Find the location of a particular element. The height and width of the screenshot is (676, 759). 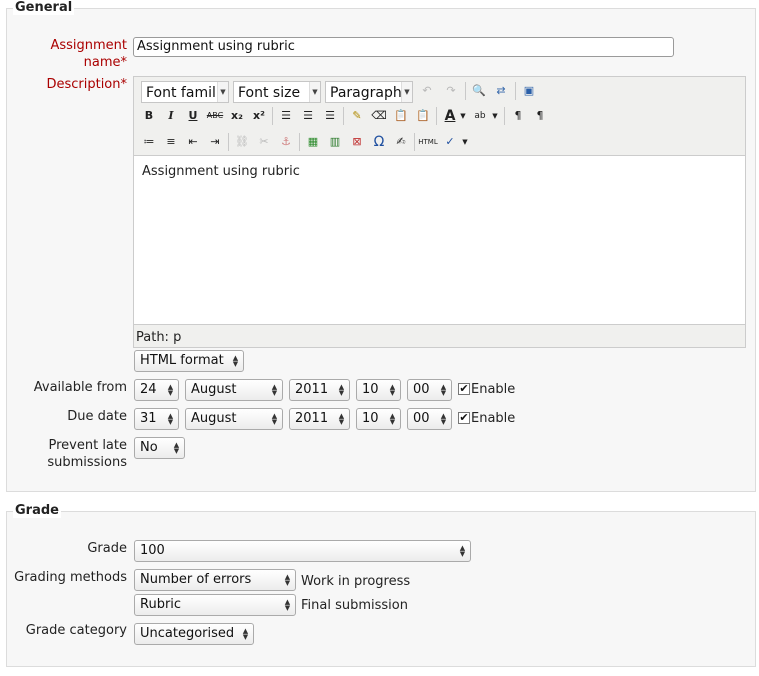

available-from-label: Available from is located at coordinates (80, 387).